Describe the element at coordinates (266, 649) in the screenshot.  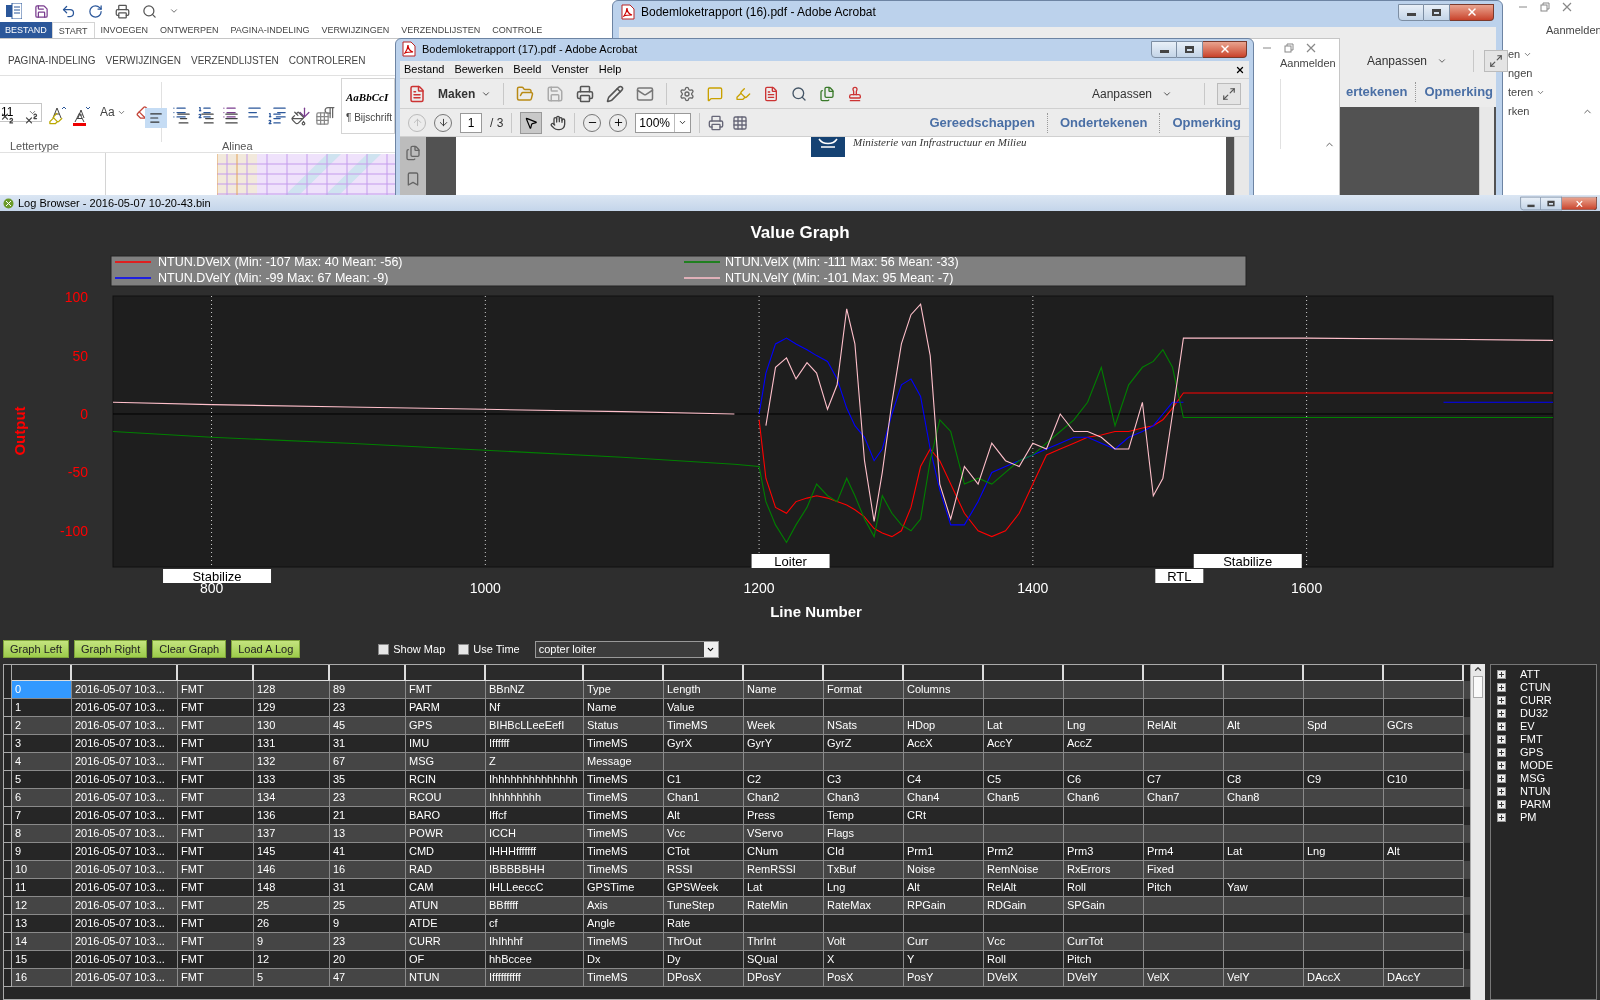
I see `graph-button: Load A Log` at that location.